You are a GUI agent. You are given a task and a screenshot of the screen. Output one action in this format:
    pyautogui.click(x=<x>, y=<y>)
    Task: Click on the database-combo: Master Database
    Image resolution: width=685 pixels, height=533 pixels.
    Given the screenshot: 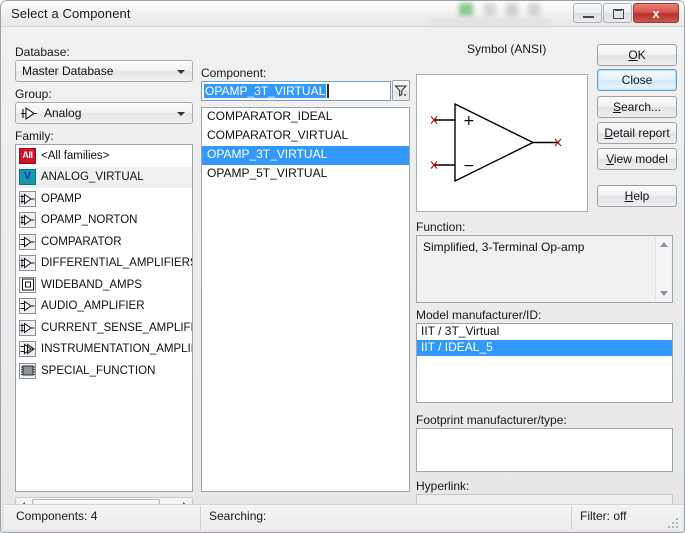 What is the action you would take?
    pyautogui.click(x=104, y=71)
    